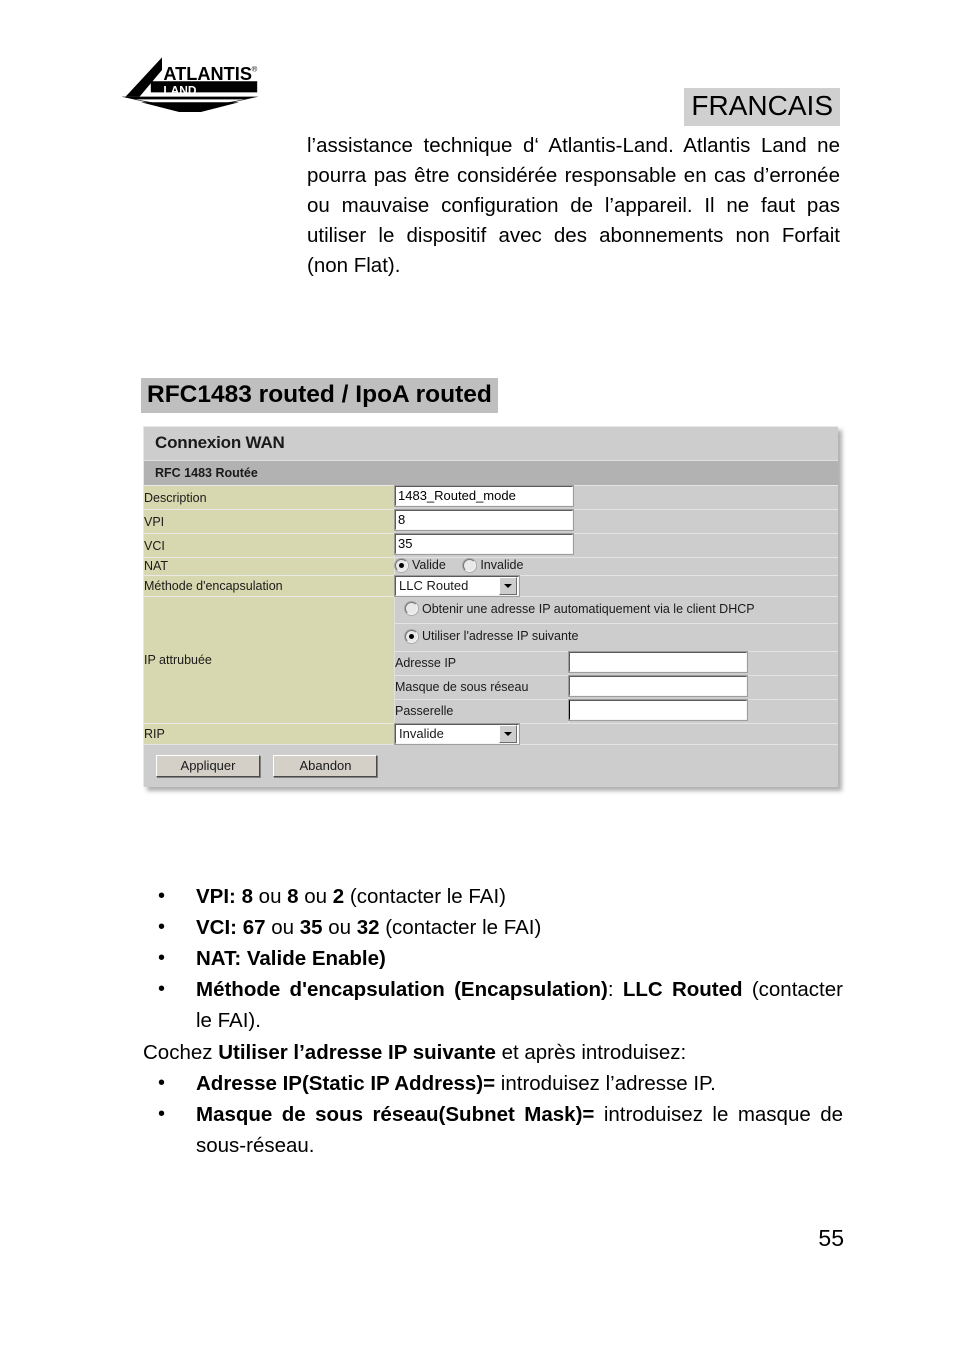 Image resolution: width=954 pixels, height=1350 pixels. Describe the element at coordinates (269, 545) in the screenshot. I see `vci-label: VCI` at that location.